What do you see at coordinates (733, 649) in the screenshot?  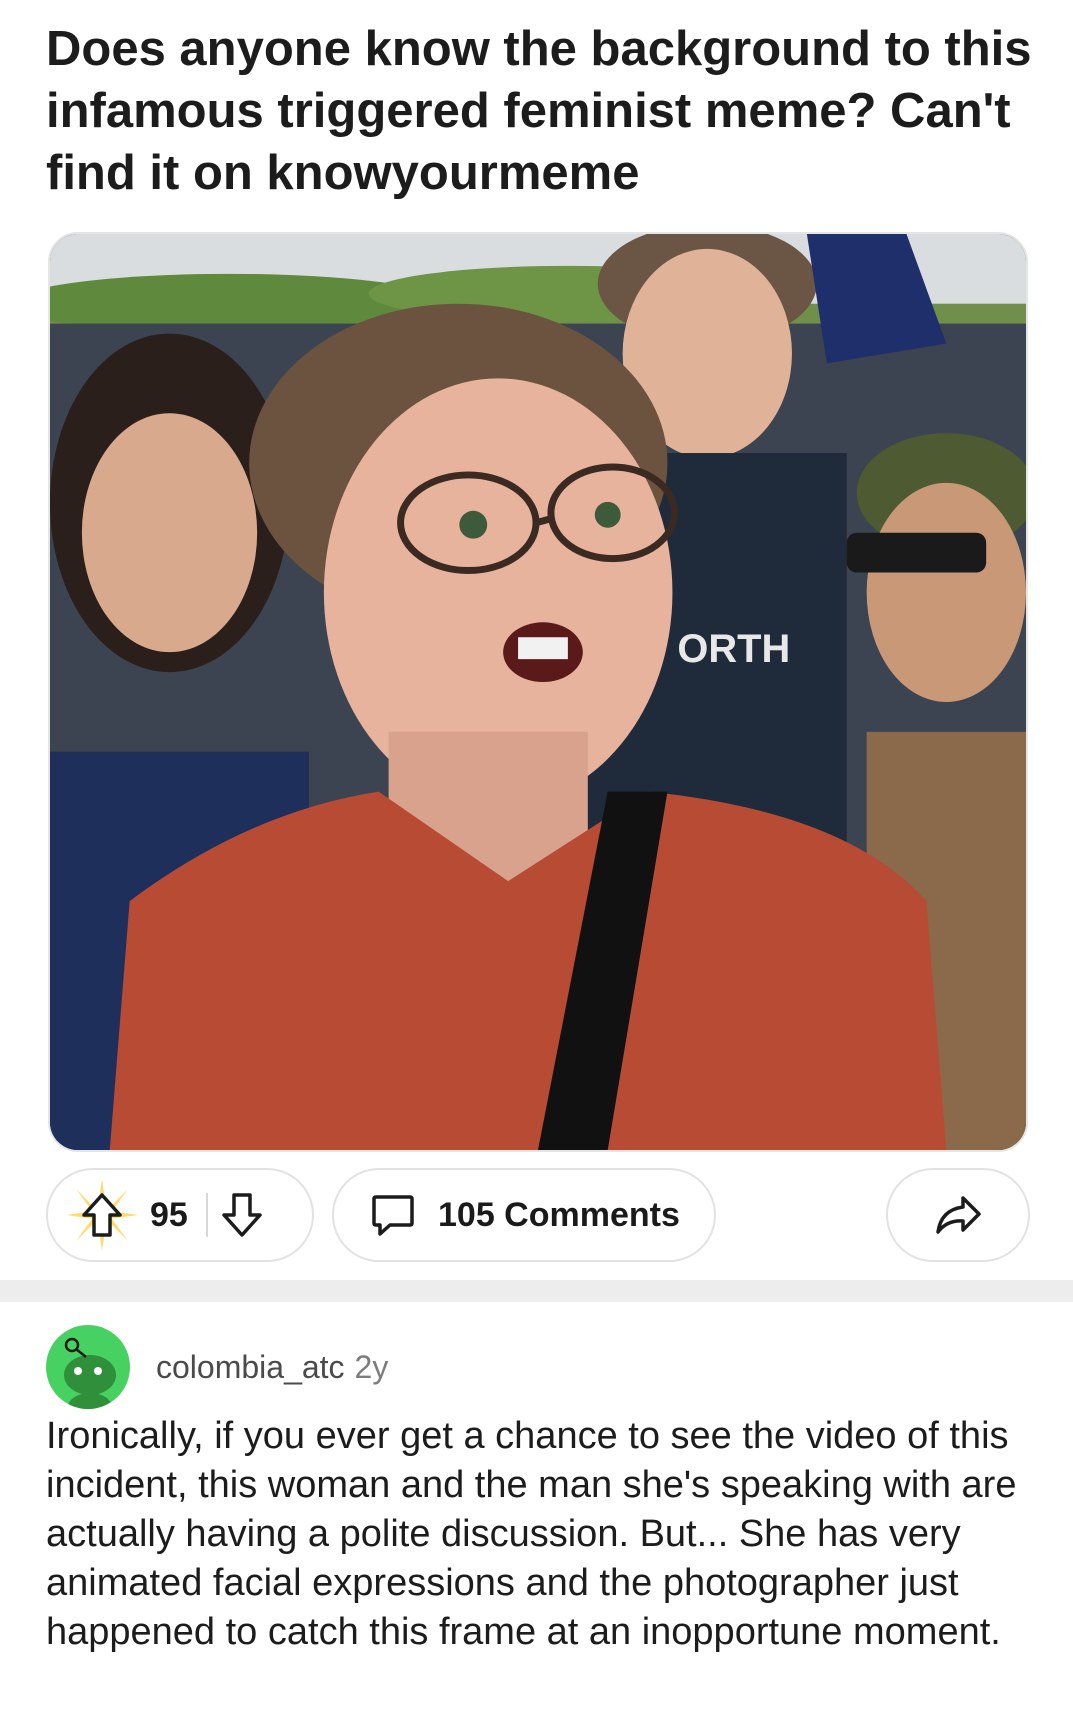 I see `shirt-text: ORTH` at bounding box center [733, 649].